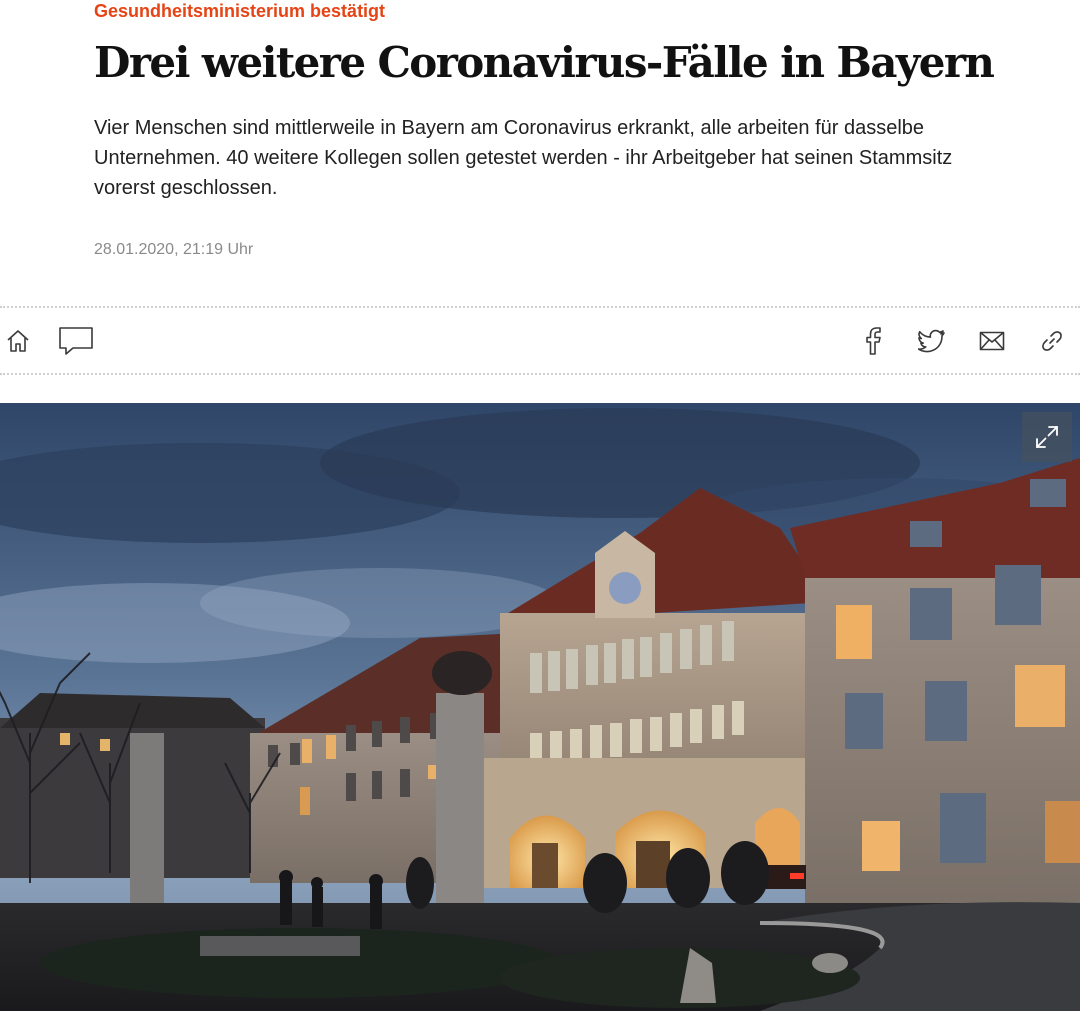  What do you see at coordinates (540, 374) in the screenshot?
I see `toolbar-divider-bottom` at bounding box center [540, 374].